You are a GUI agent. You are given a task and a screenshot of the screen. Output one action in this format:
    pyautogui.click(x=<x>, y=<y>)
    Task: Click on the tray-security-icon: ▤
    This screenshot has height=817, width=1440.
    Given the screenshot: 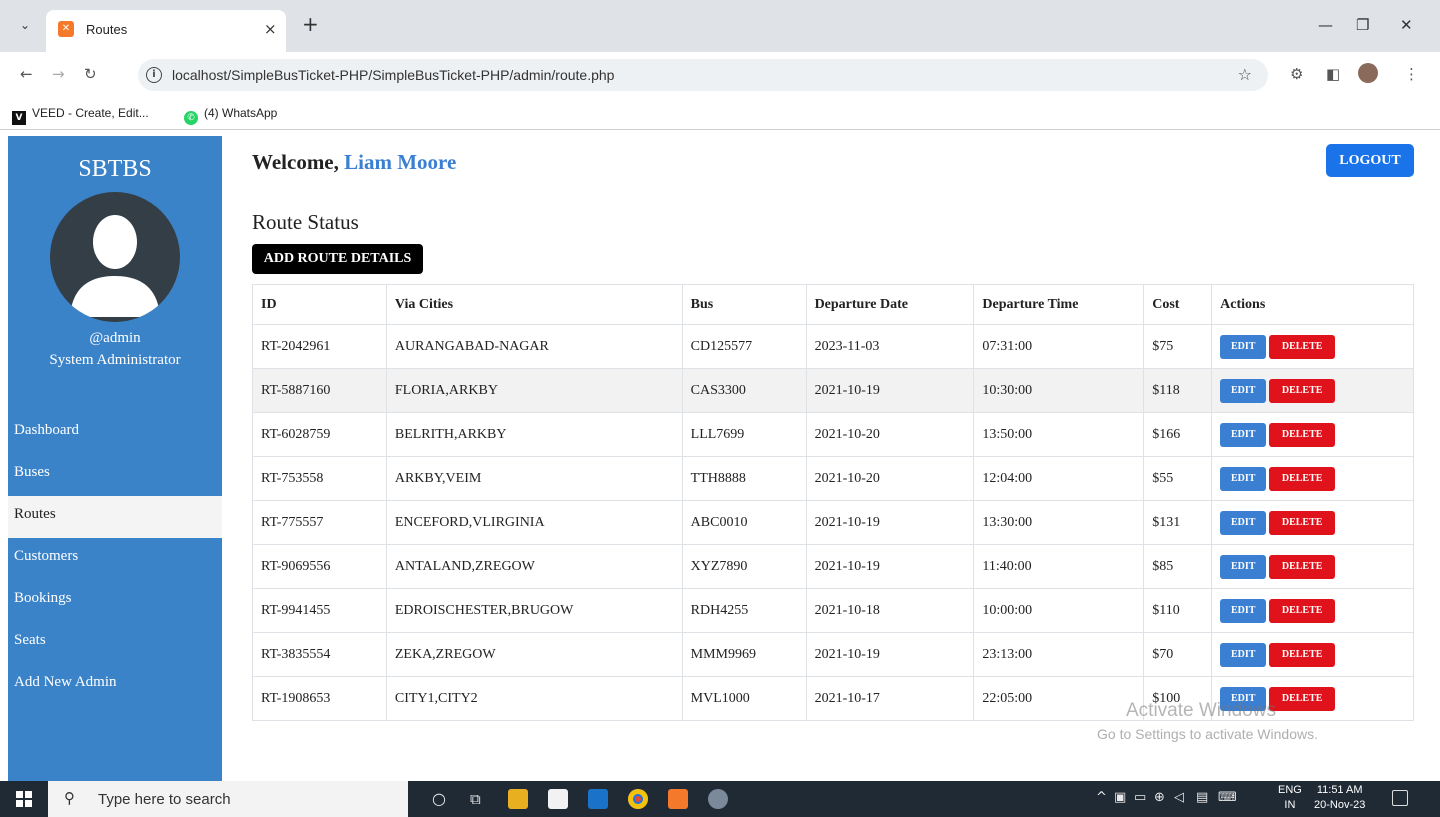 What is the action you would take?
    pyautogui.click(x=1202, y=797)
    